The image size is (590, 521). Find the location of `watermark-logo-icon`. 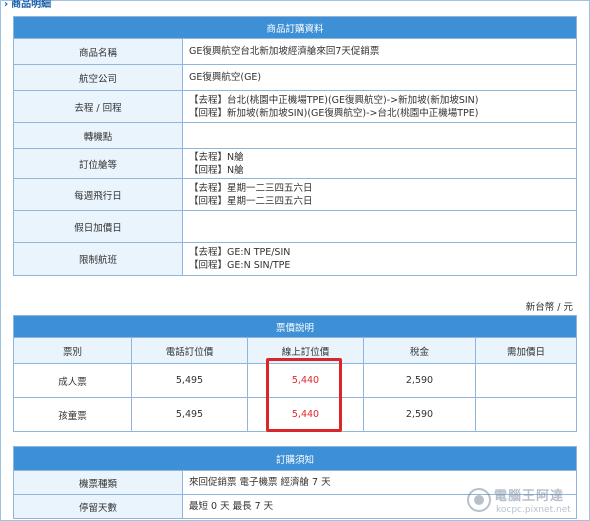

watermark-logo-icon is located at coordinates (479, 500).